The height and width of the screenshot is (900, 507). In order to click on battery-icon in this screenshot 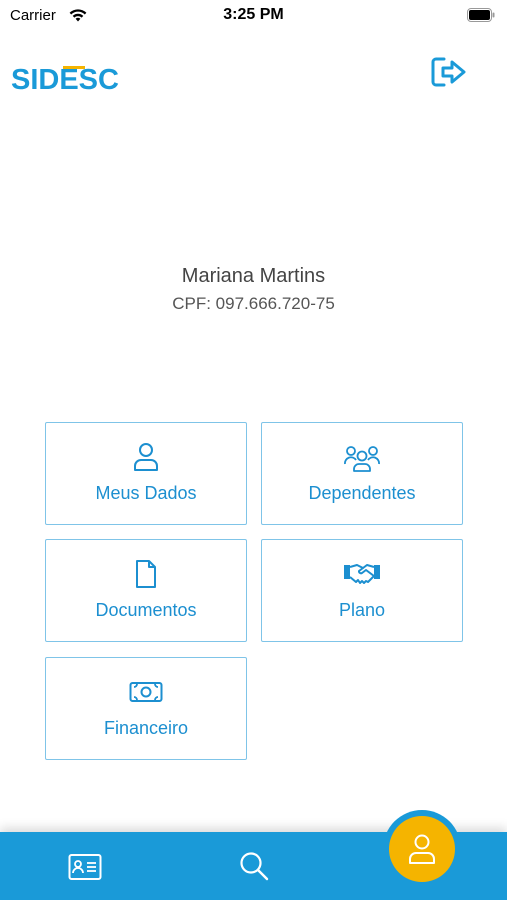, I will do `click(481, 15)`.